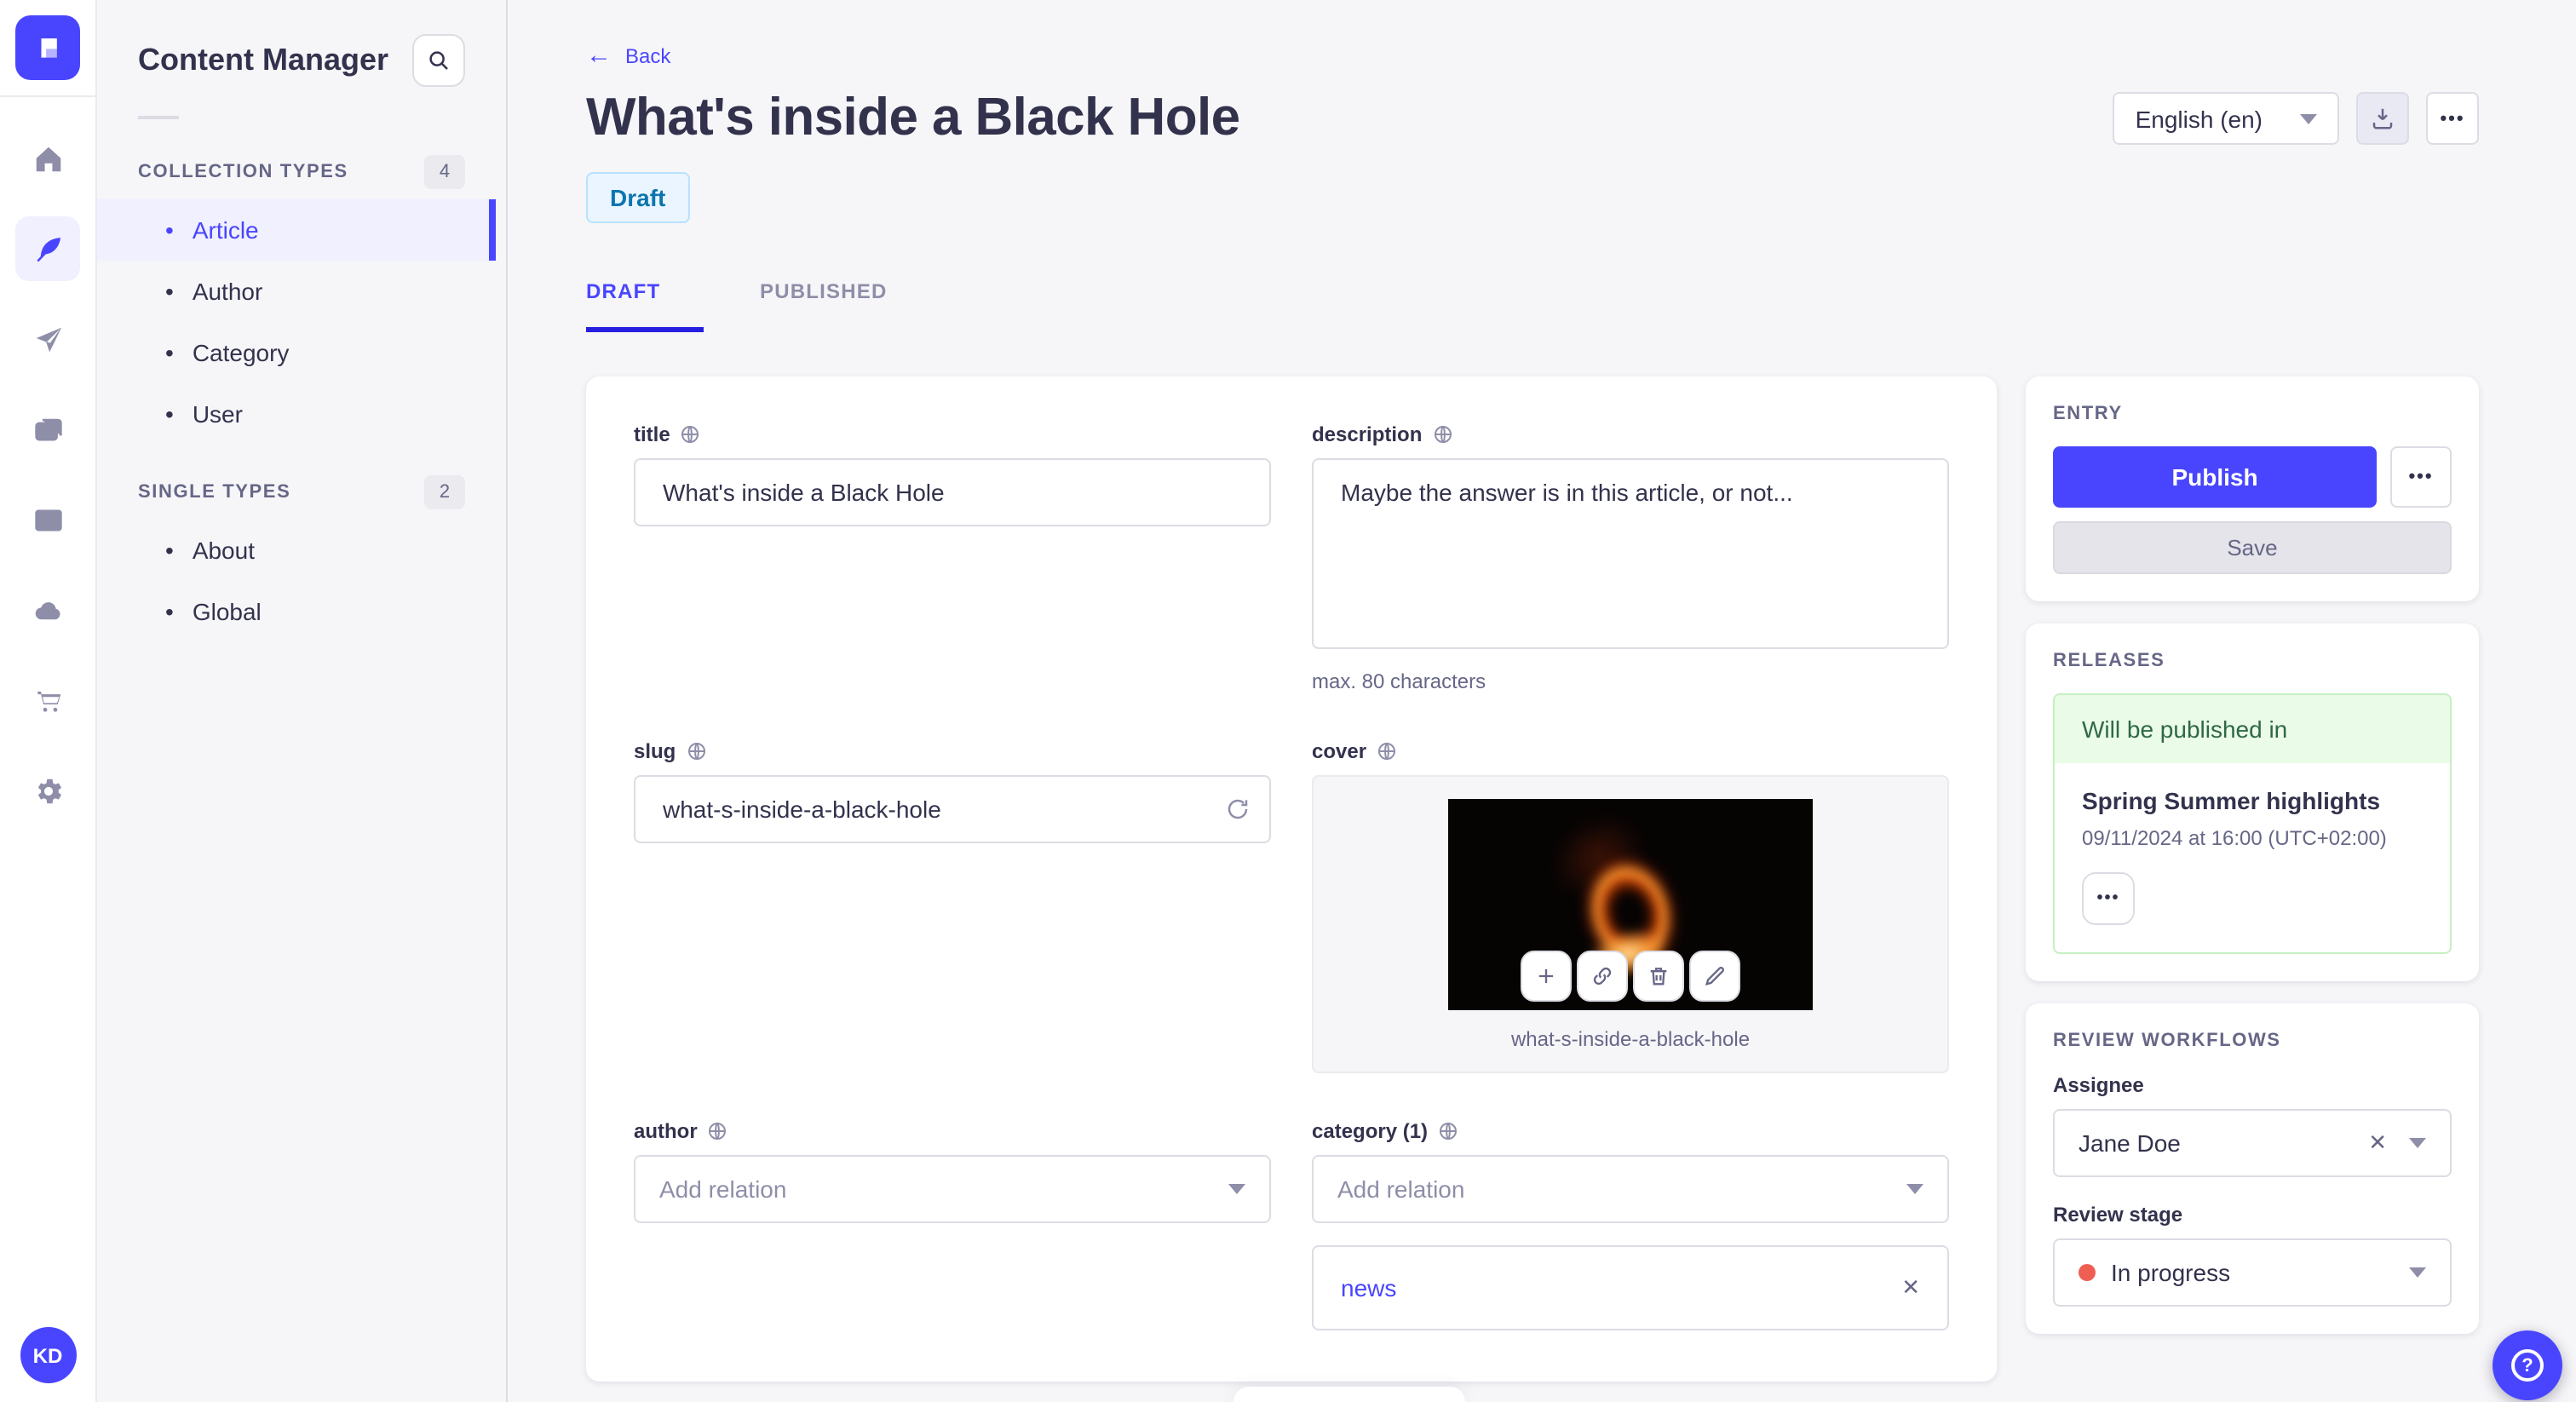  What do you see at coordinates (1369, 1287) in the screenshot?
I see `relation-link-news: news` at bounding box center [1369, 1287].